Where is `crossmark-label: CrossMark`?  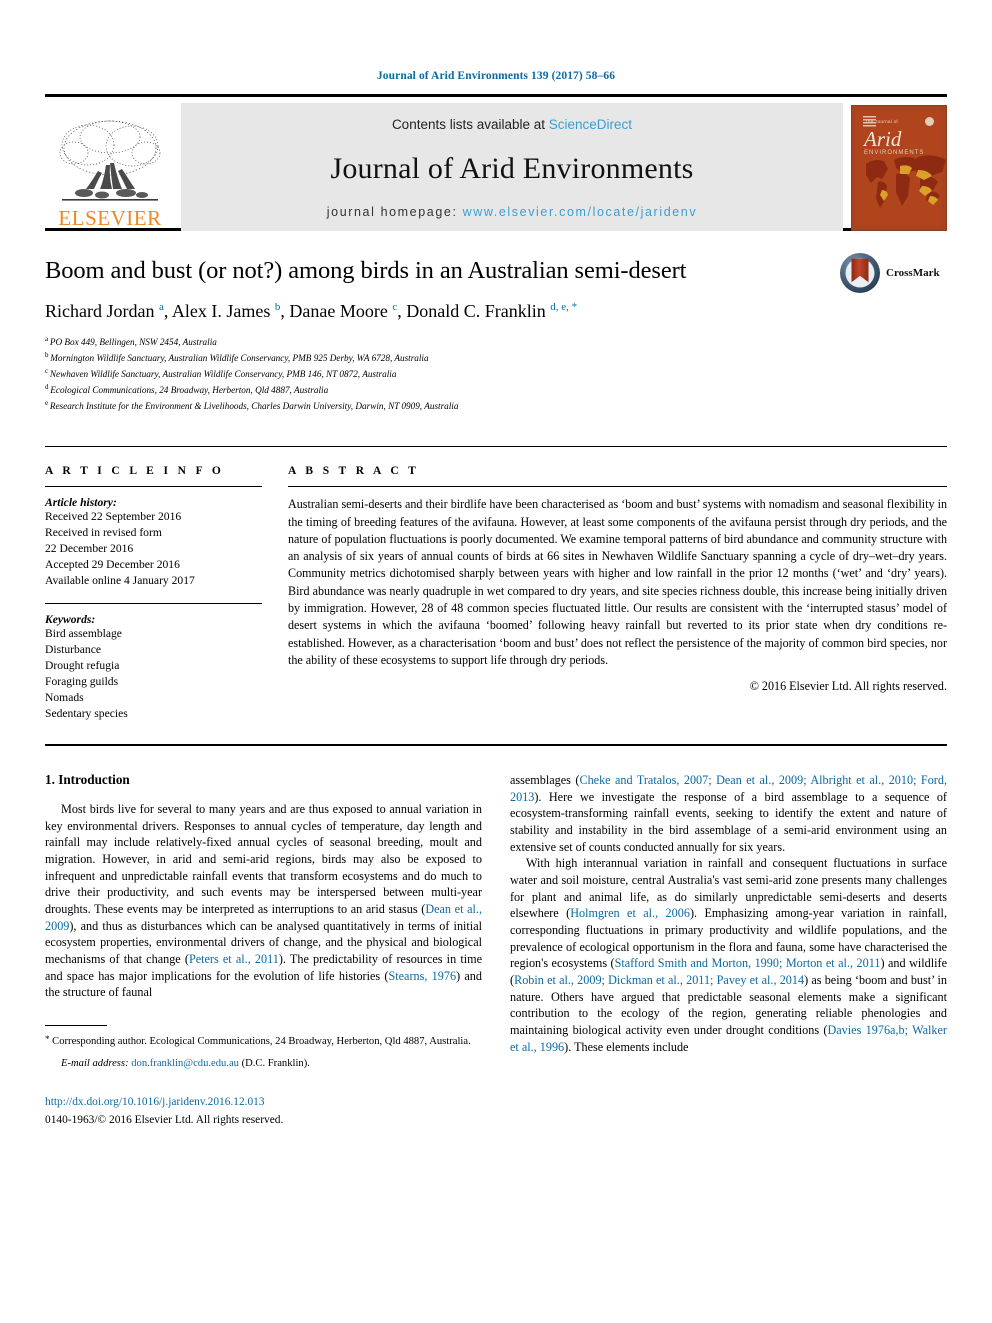
crossmark-label: CrossMark is located at coordinates (913, 273).